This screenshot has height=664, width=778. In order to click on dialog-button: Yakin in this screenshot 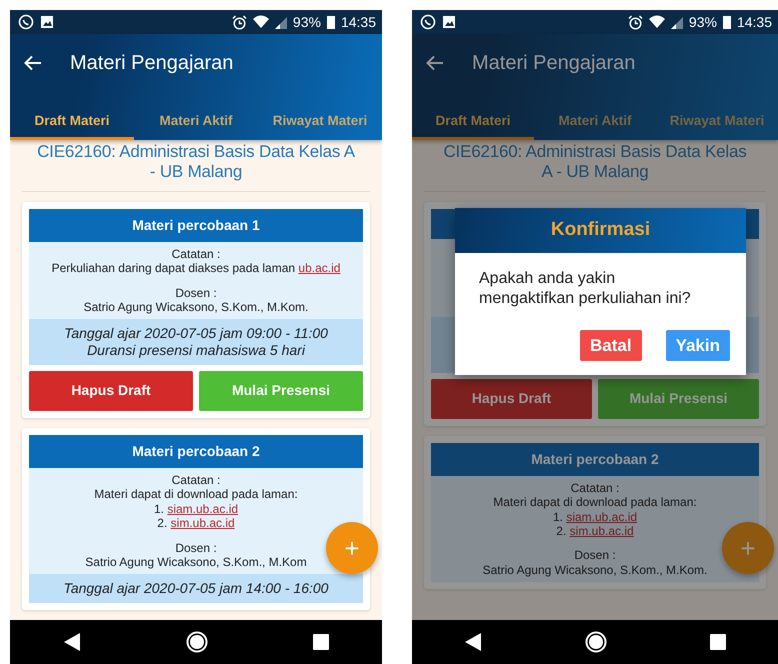, I will do `click(698, 346)`.